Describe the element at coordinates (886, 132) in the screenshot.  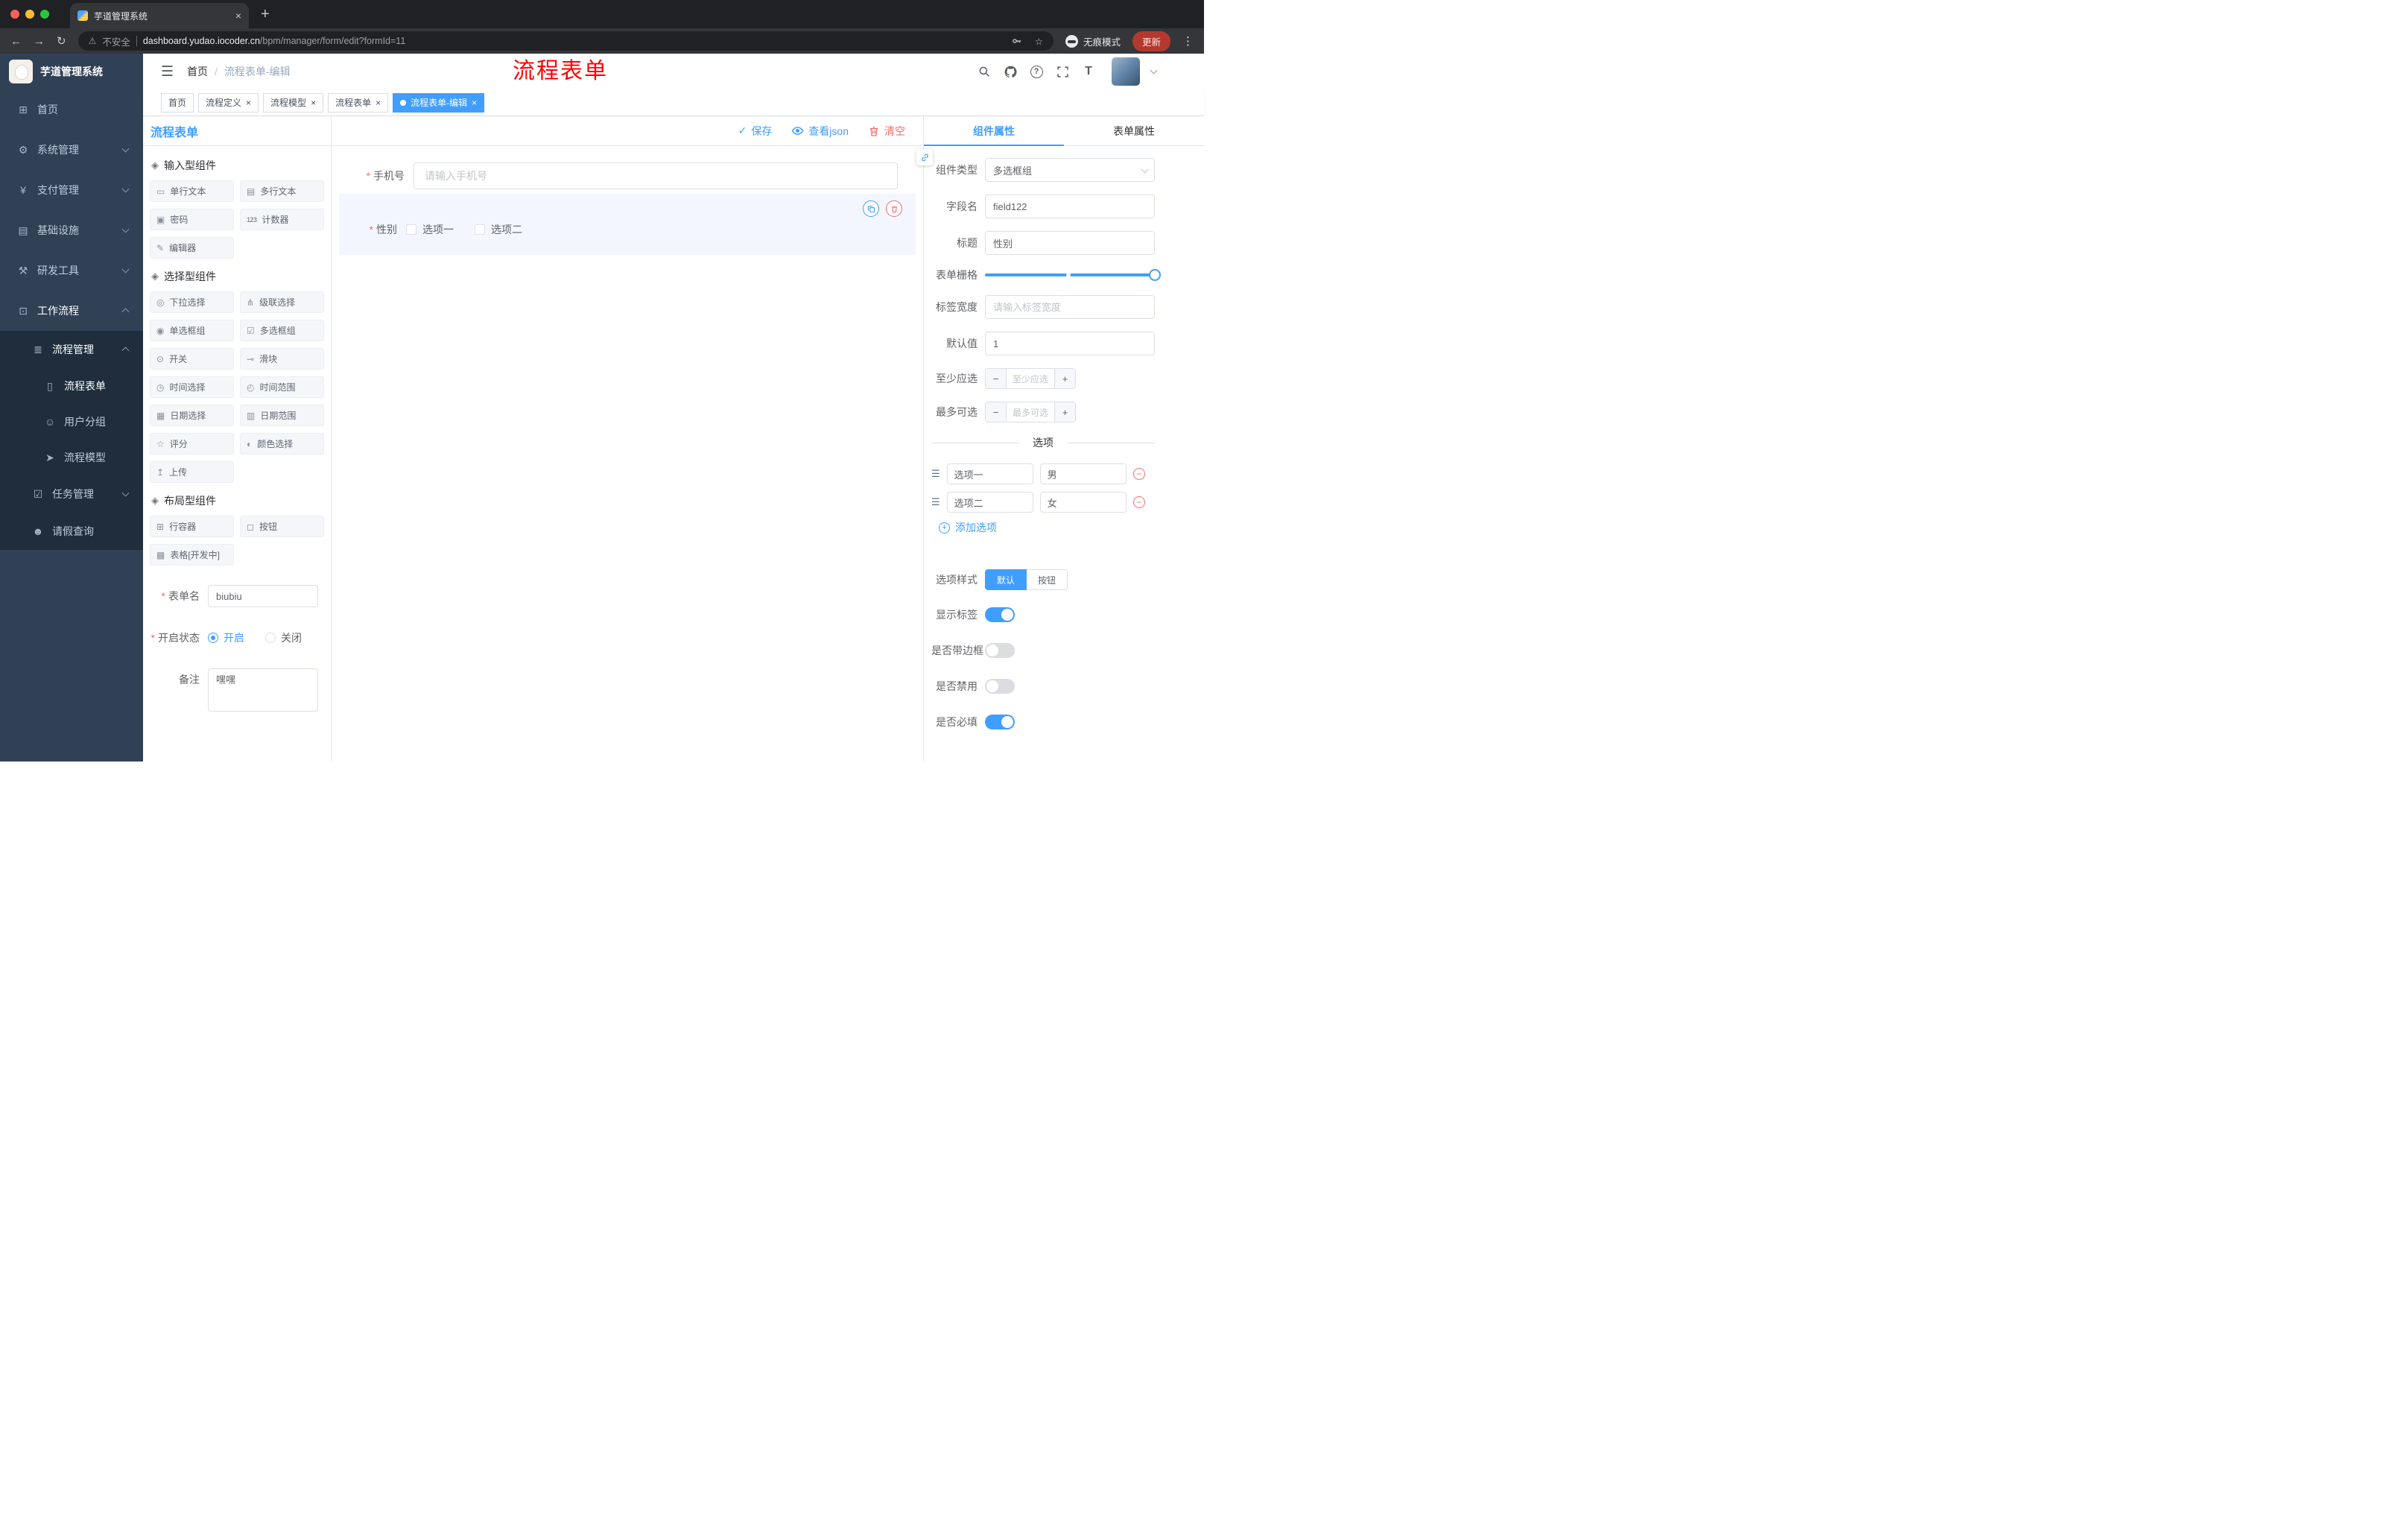
I see `clear-button: 清空` at that location.